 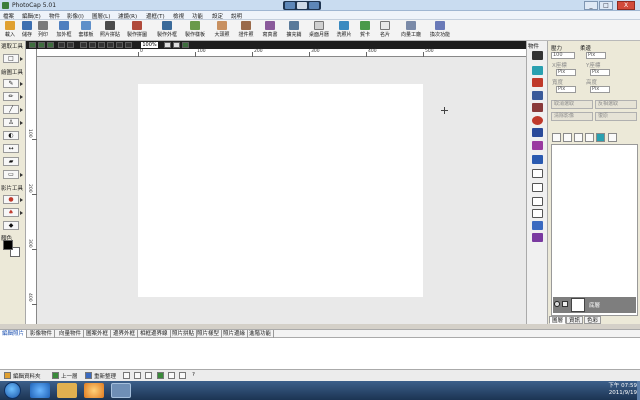 What do you see at coordinates (319, 30) in the screenshot?
I see `desktop-calendar-button: 桌面月曆` at bounding box center [319, 30].